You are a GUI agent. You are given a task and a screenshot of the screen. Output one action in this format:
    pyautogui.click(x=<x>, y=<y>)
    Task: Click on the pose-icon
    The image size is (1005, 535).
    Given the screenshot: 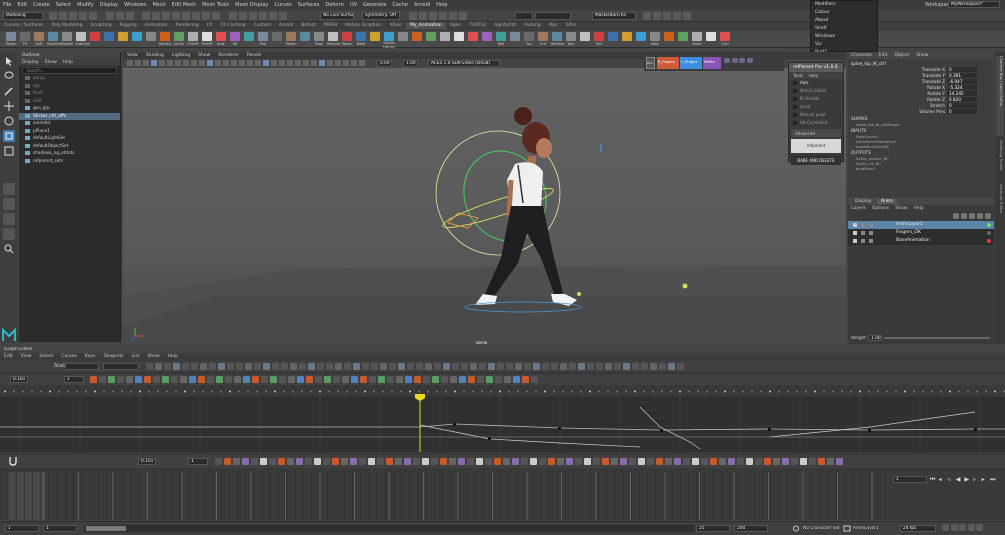 What is the action you would take?
    pyautogui.click(x=749, y=60)
    